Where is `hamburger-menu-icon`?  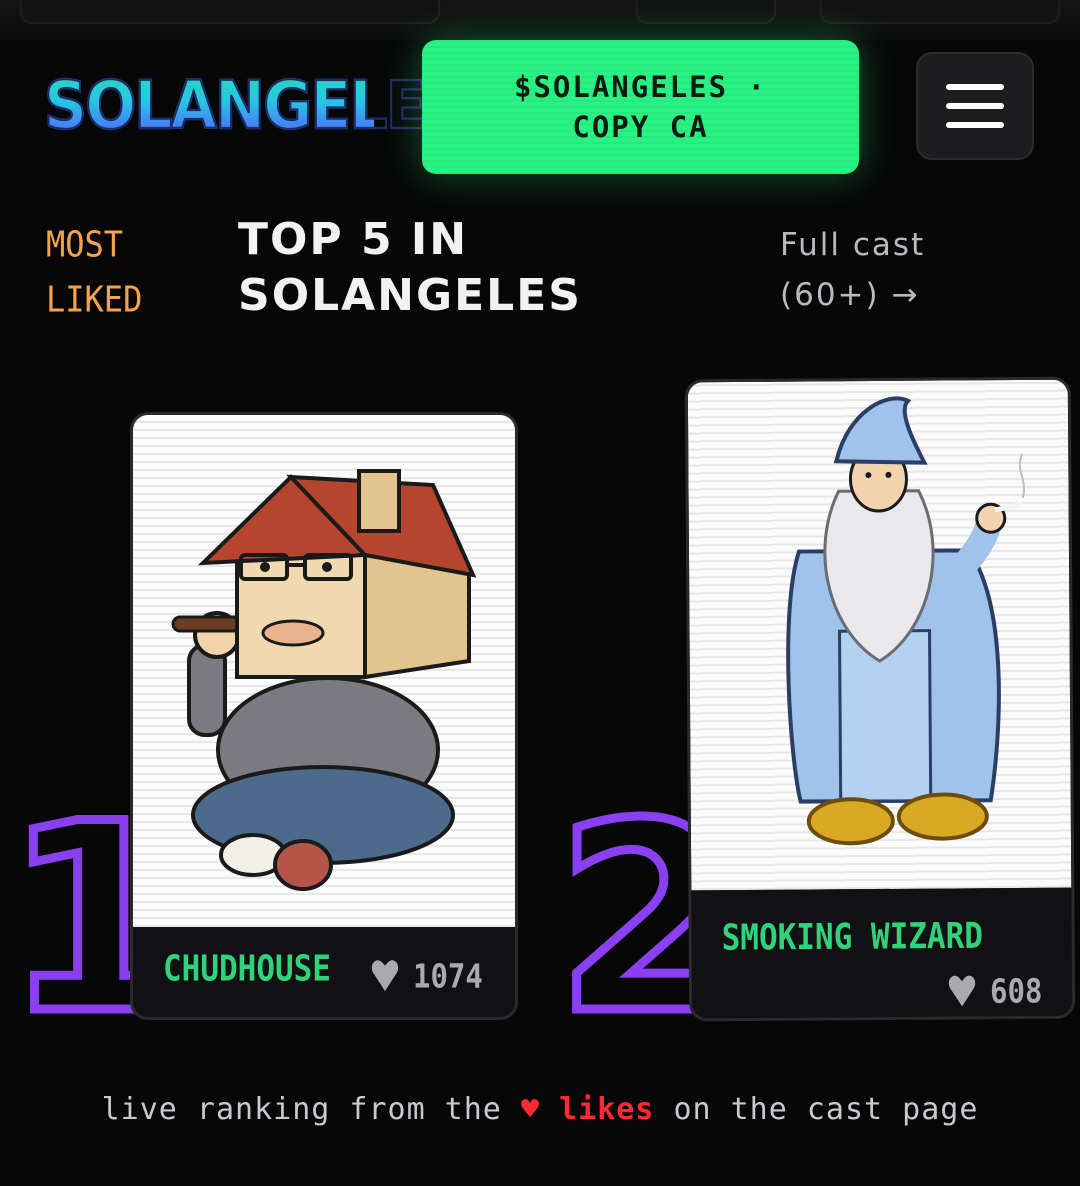
hamburger-menu-icon is located at coordinates (975, 106).